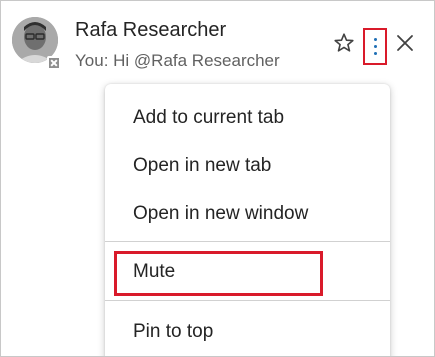 The height and width of the screenshot is (357, 435). What do you see at coordinates (247, 273) in the screenshot?
I see `menu-item-mute: Mute` at bounding box center [247, 273].